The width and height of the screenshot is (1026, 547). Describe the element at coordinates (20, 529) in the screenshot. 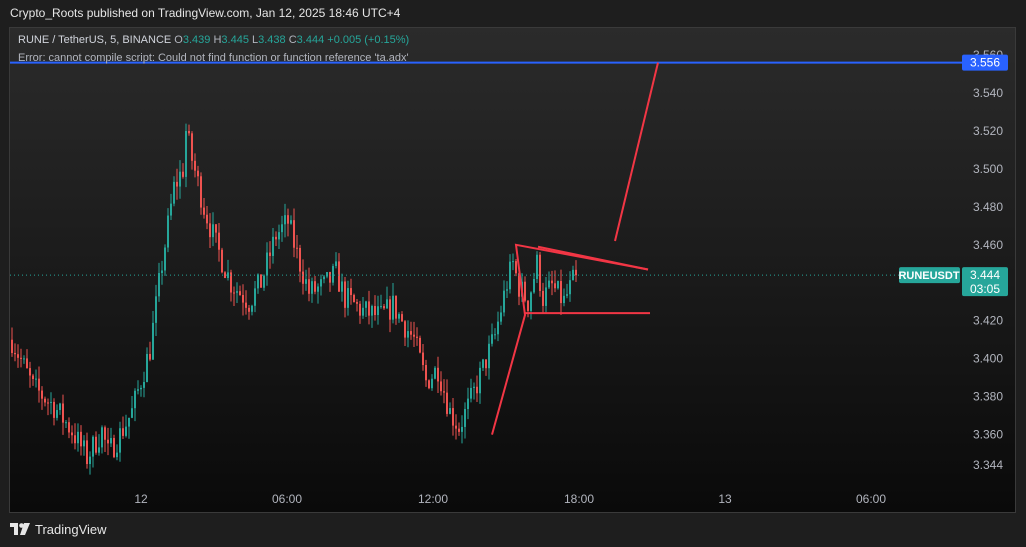

I see `tradingview-logo-icon` at that location.